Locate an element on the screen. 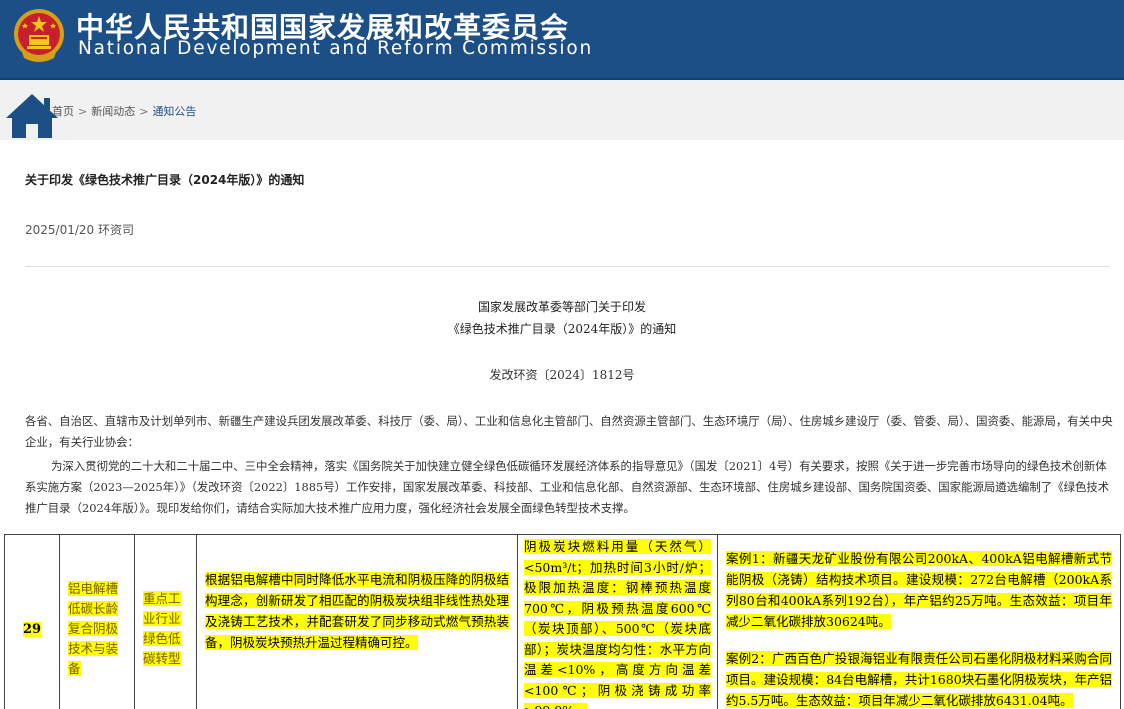 This screenshot has width=1124, height=709. breadcrumb-news: 新闻动态 is located at coordinates (113, 111).